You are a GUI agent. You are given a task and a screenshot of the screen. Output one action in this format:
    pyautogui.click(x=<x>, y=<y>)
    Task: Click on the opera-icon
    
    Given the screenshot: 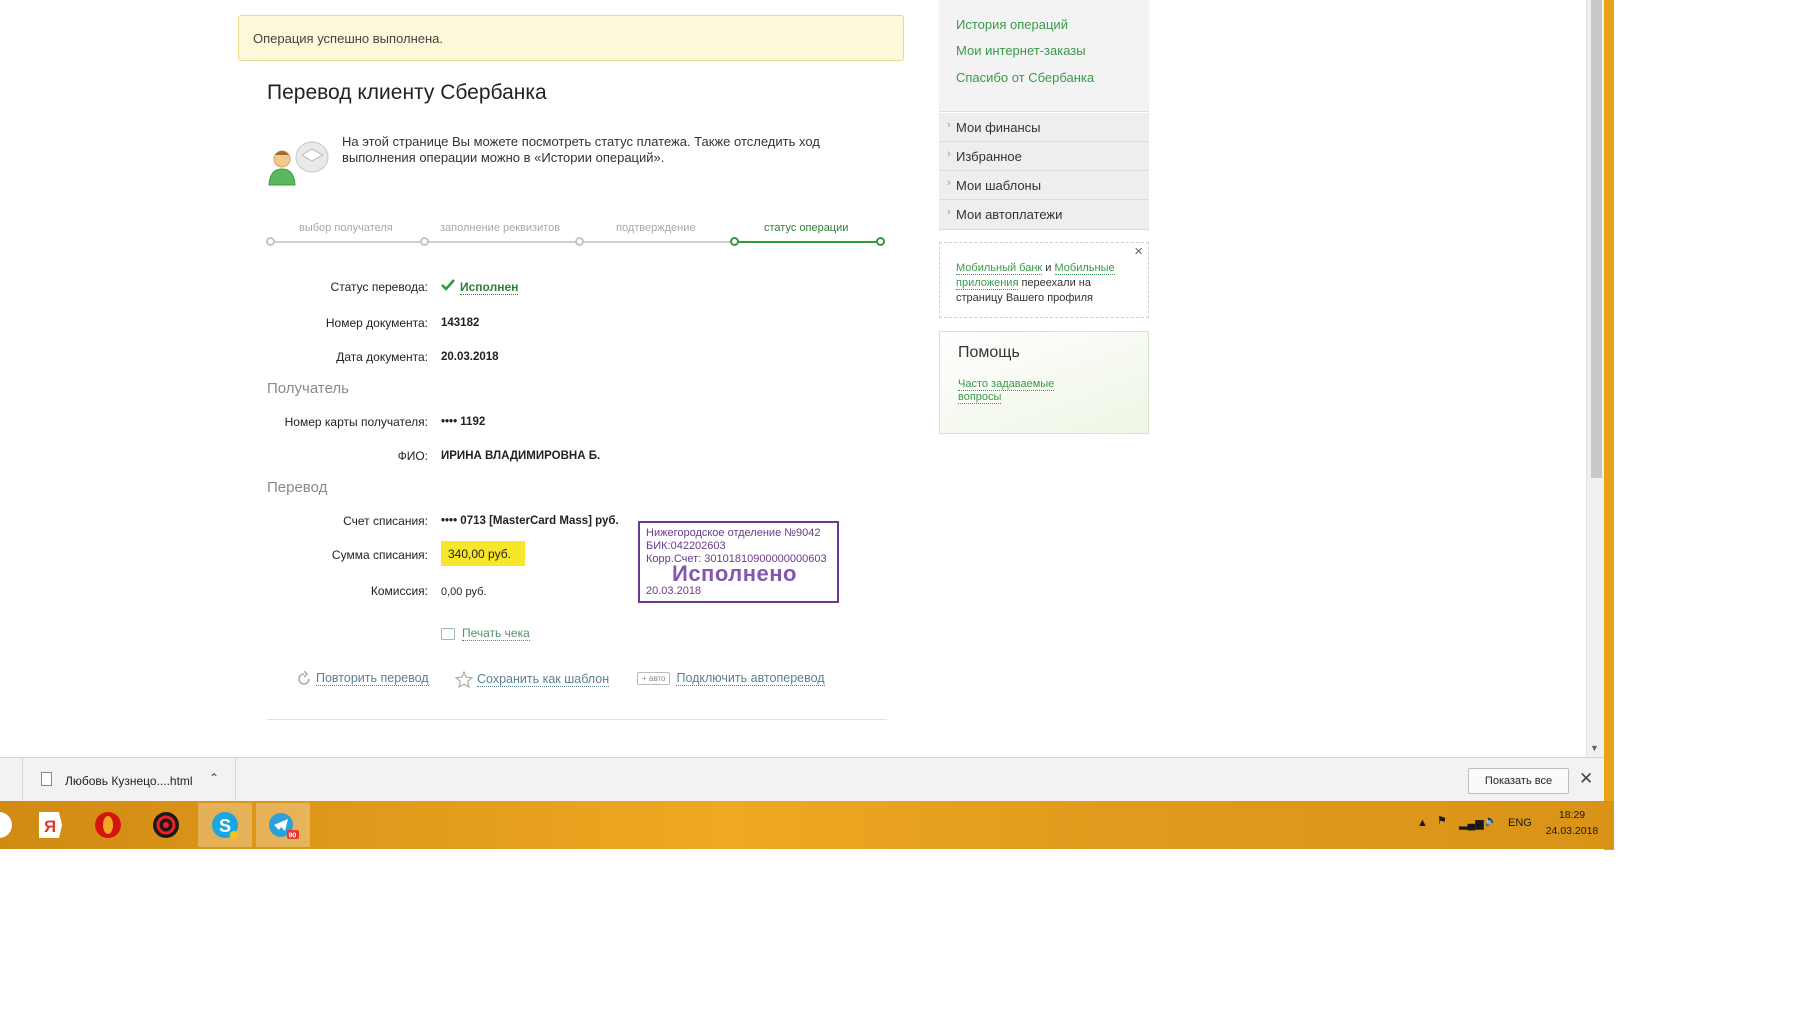 What is the action you would take?
    pyautogui.click(x=108, y=825)
    